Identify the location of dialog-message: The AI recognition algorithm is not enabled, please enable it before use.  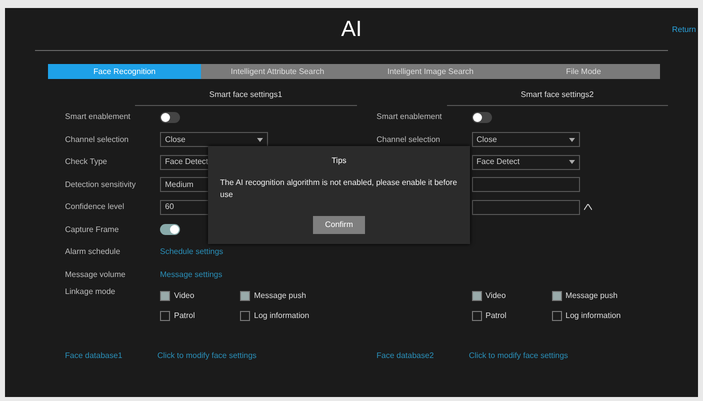
(339, 189).